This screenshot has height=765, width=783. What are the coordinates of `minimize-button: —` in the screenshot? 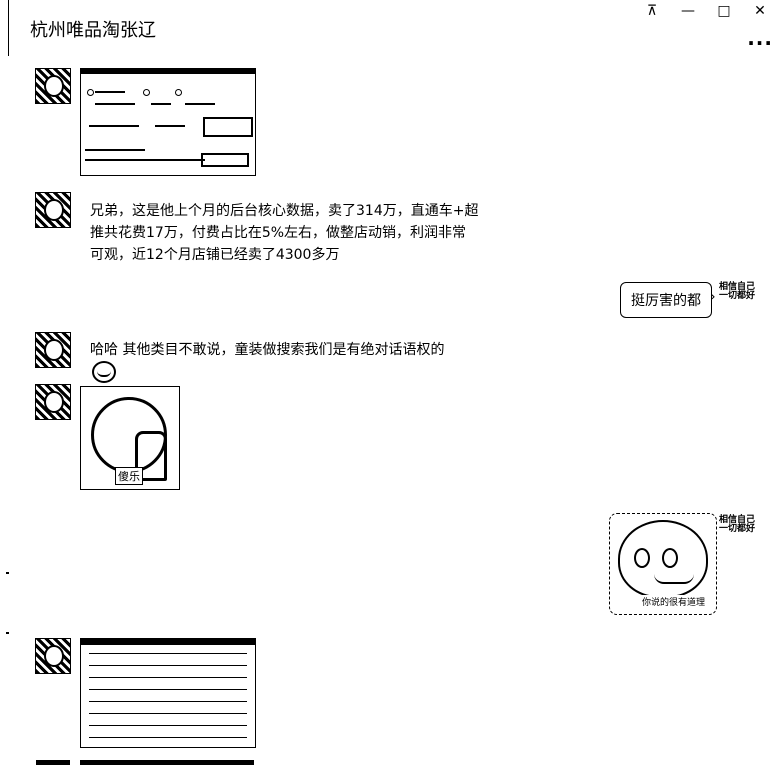 It's located at (688, 11).